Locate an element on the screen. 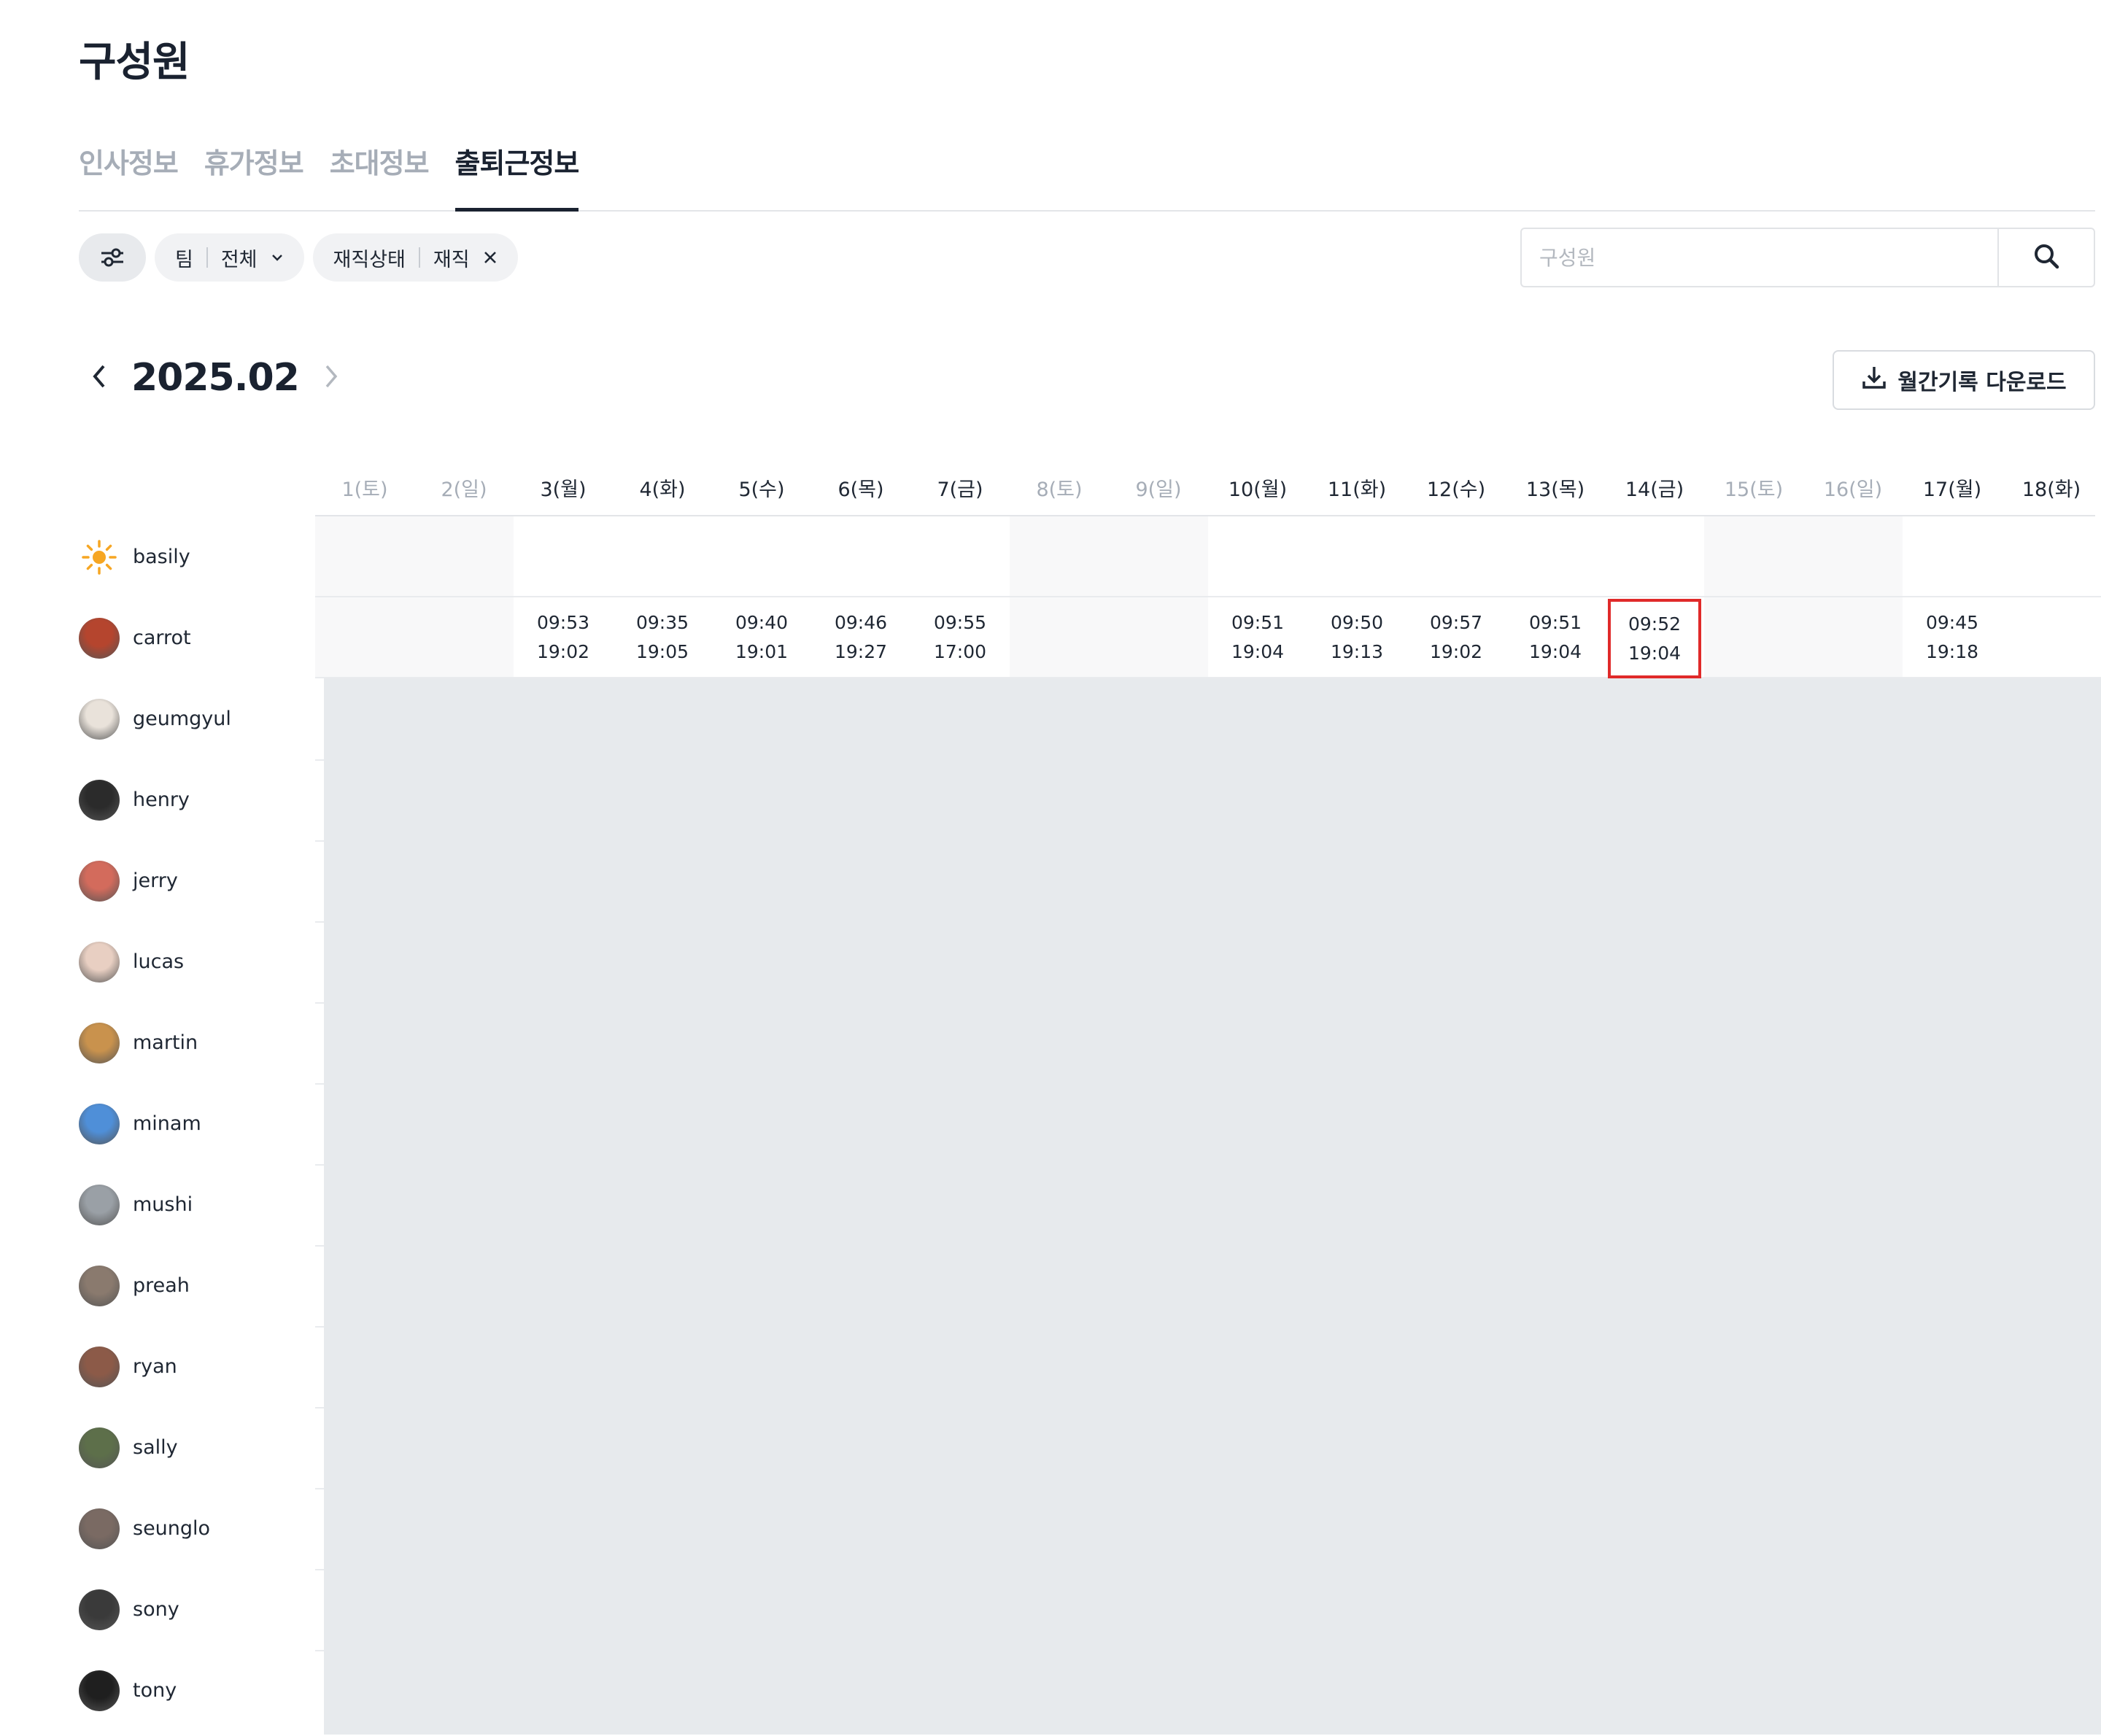  day-column-header: 13(목) is located at coordinates (1555, 489).